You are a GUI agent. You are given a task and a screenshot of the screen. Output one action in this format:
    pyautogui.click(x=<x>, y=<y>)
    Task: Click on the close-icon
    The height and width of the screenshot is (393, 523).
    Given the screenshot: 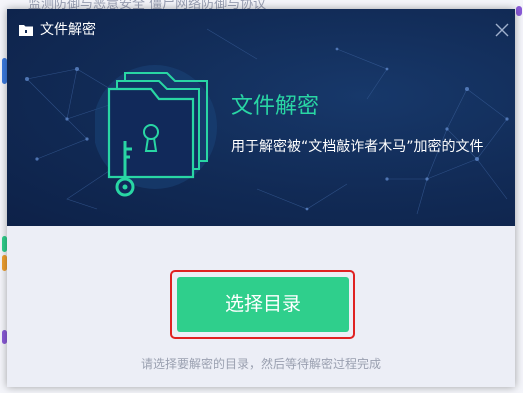 What is the action you would take?
    pyautogui.click(x=502, y=30)
    